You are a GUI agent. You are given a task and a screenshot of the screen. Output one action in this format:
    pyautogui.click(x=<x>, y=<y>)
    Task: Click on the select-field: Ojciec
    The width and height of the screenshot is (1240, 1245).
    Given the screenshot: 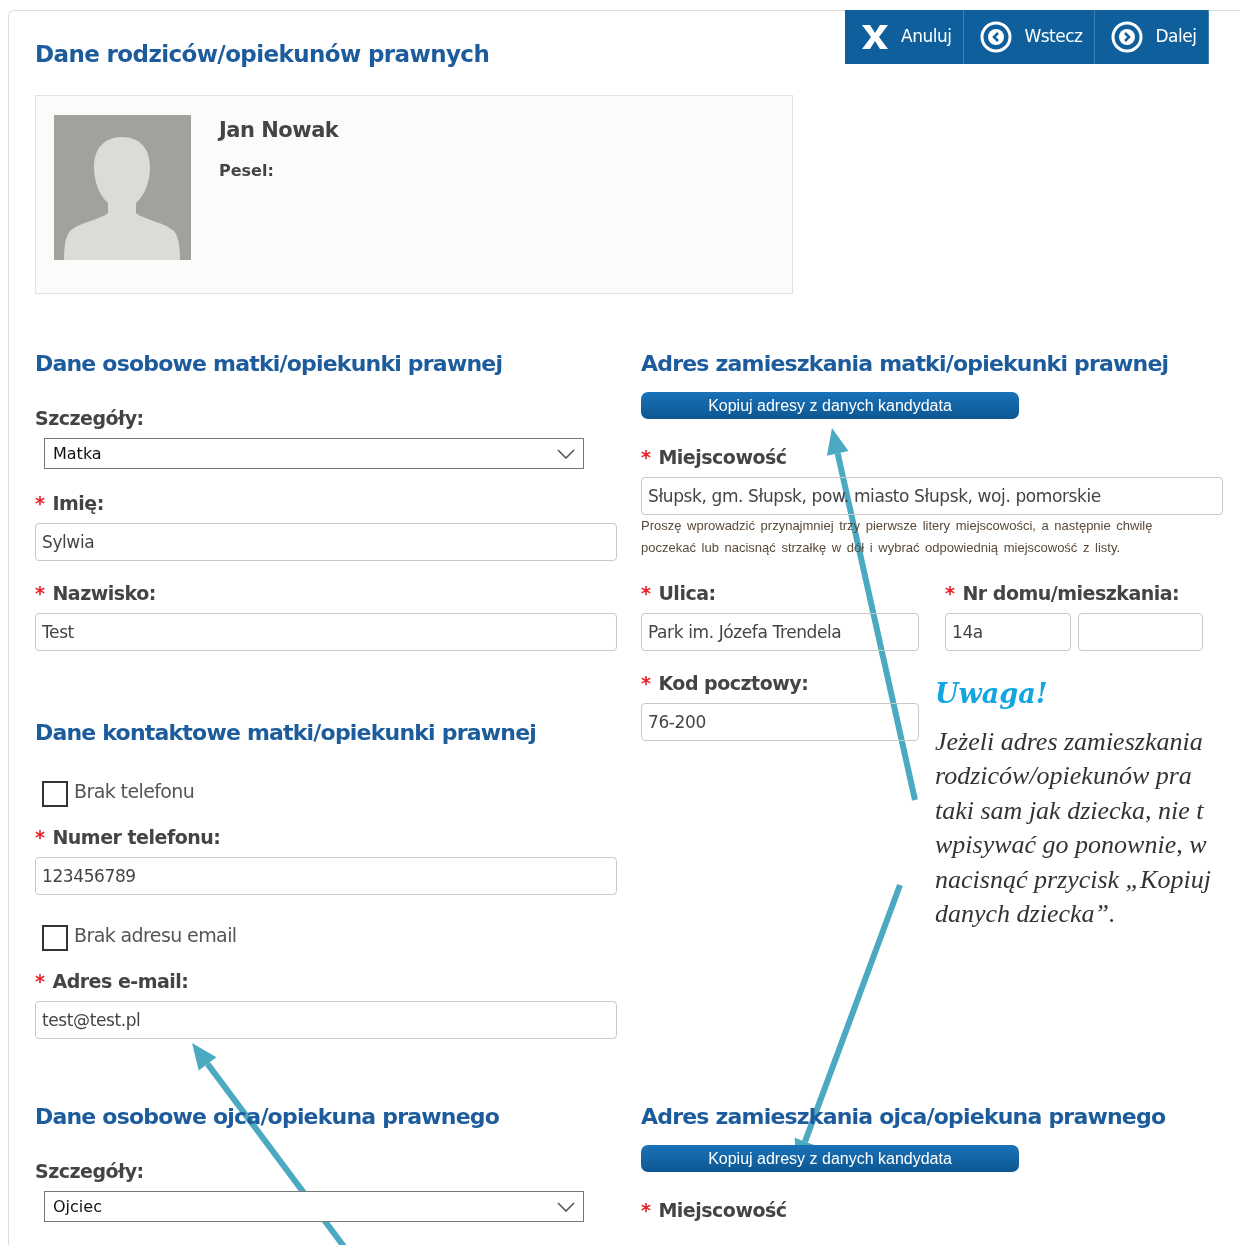 What is the action you would take?
    pyautogui.click(x=314, y=1206)
    